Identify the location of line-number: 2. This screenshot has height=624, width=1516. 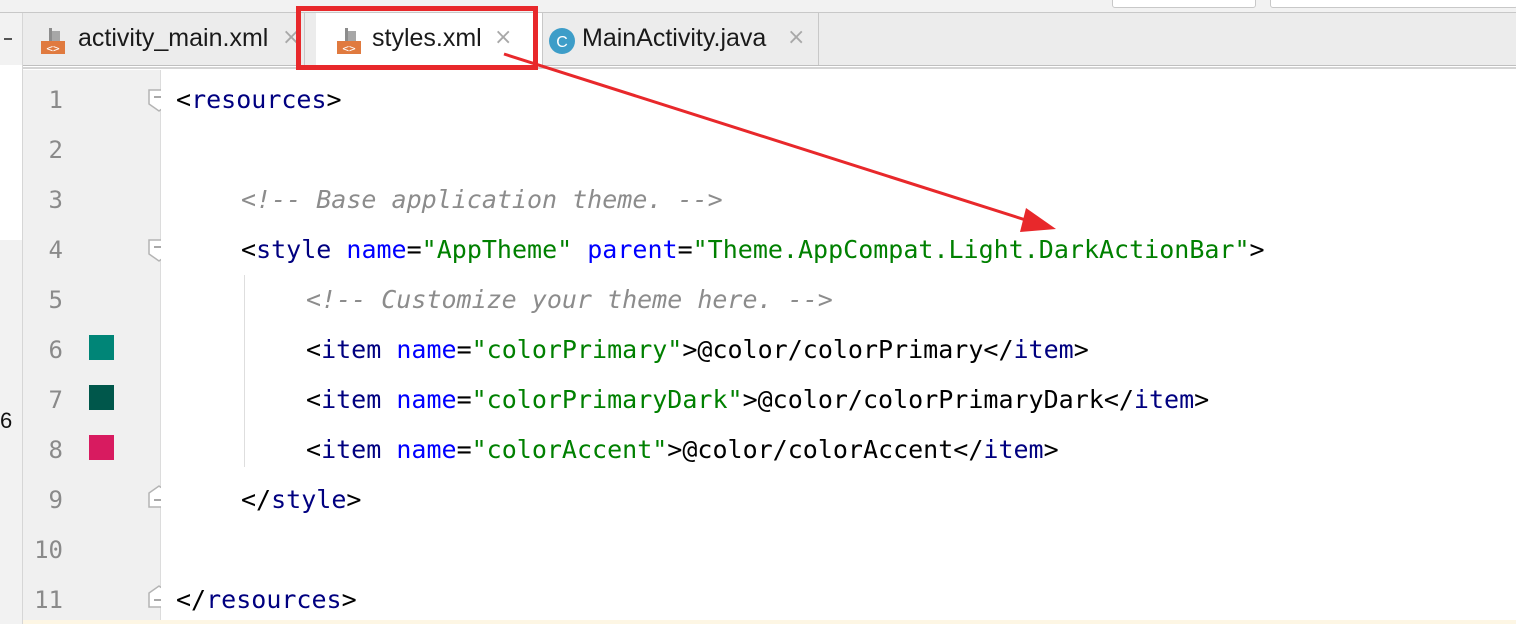
(55, 150).